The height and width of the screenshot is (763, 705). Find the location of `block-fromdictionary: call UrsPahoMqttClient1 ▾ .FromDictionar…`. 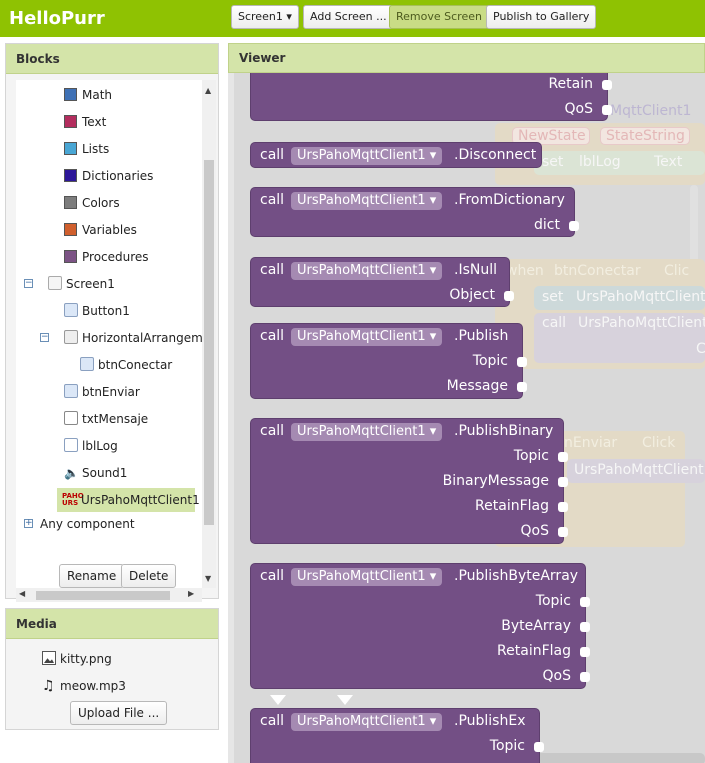

block-fromdictionary: call UrsPahoMqttClient1 ▾ .FromDictionar… is located at coordinates (414, 212).